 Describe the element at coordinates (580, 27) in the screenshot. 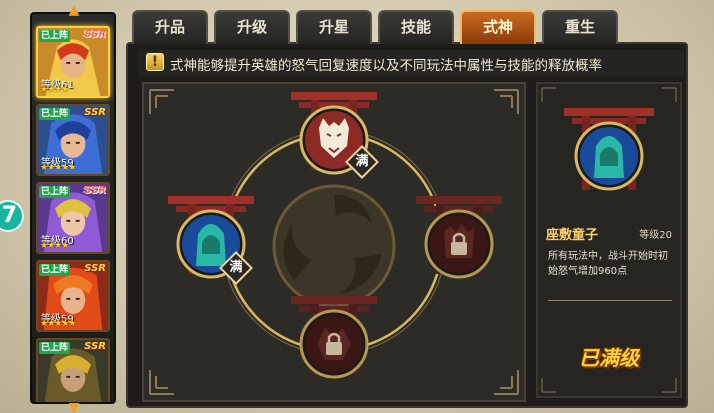

I see `tab-rebirth: 重生` at that location.